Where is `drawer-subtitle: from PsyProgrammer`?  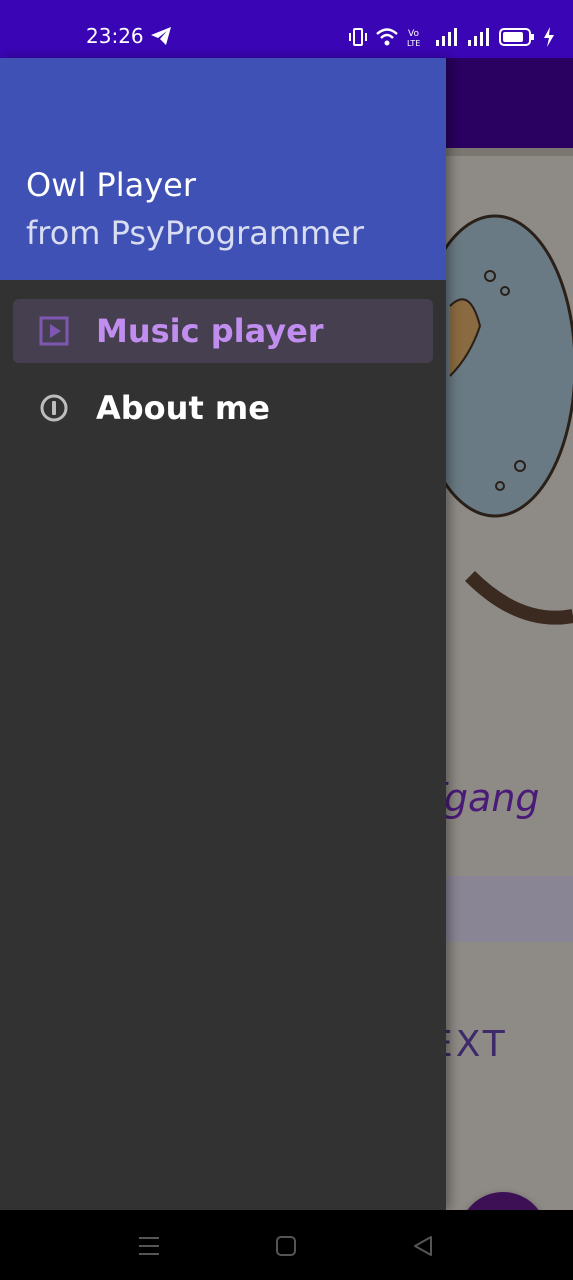 drawer-subtitle: from PsyProgrammer is located at coordinates (195, 233).